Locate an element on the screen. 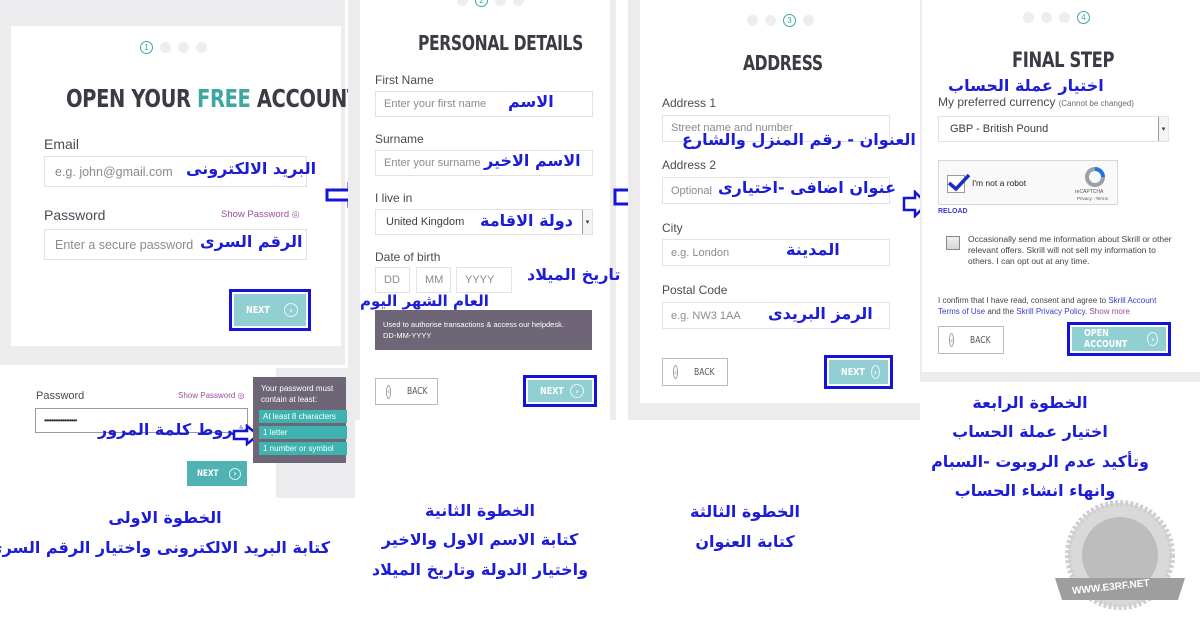  privacy-policy-link: Skrill Privacy Policy is located at coordinates (1050, 311).